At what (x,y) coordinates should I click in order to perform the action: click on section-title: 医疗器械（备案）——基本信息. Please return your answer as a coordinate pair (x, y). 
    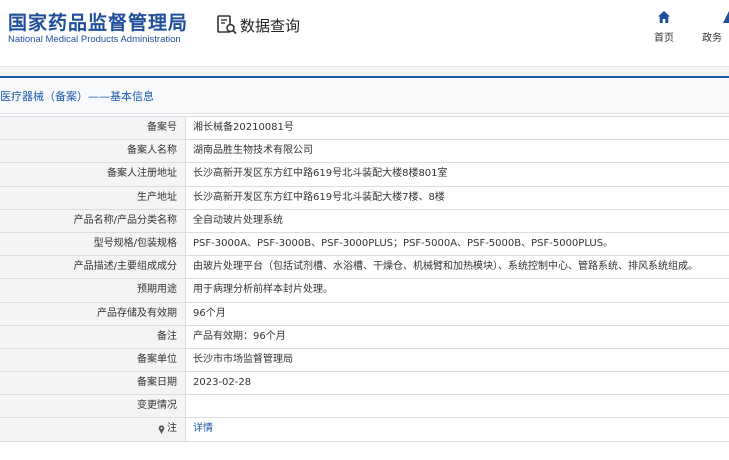
    Looking at the image, I should click on (77, 96).